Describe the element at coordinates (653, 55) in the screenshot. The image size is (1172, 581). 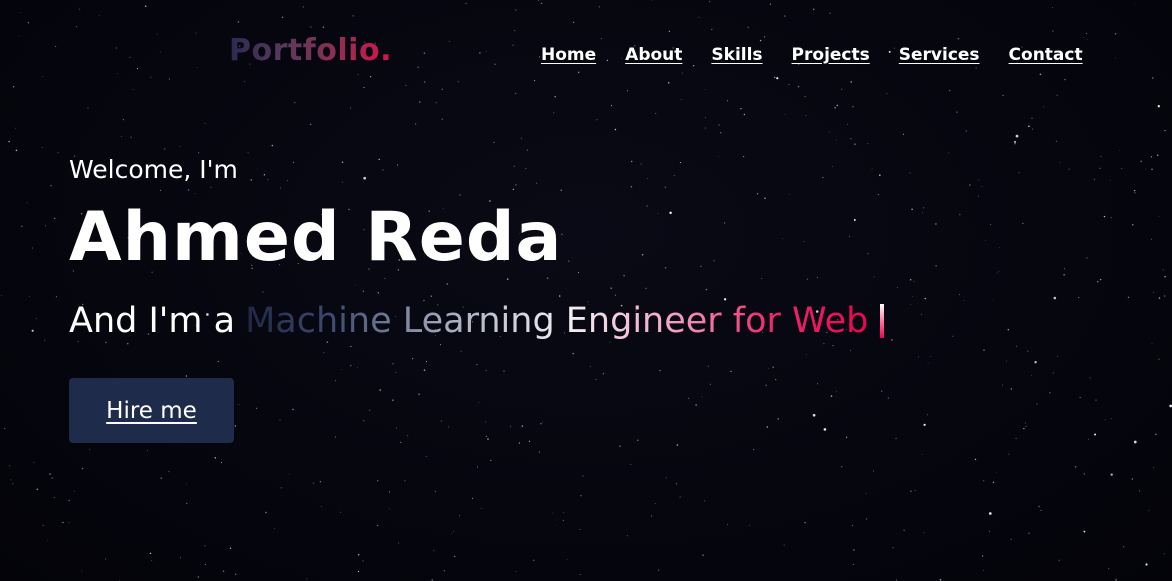
I see `nav-link-about: About` at that location.